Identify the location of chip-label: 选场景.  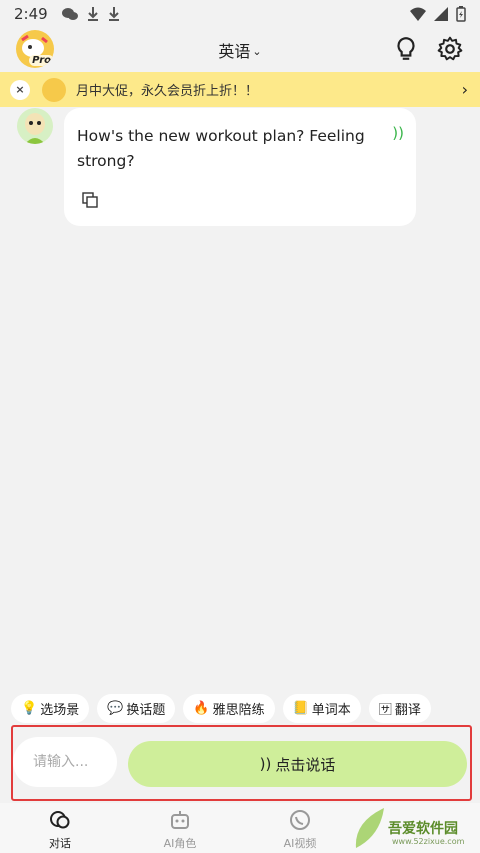
(60, 710).